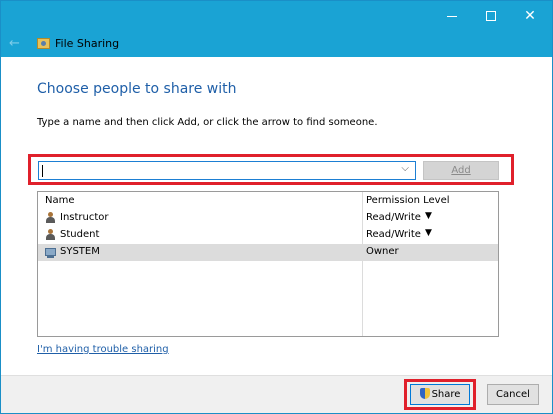 The width and height of the screenshot is (553, 414). I want to click on dialog-footer: Share Cancel, so click(276, 394).